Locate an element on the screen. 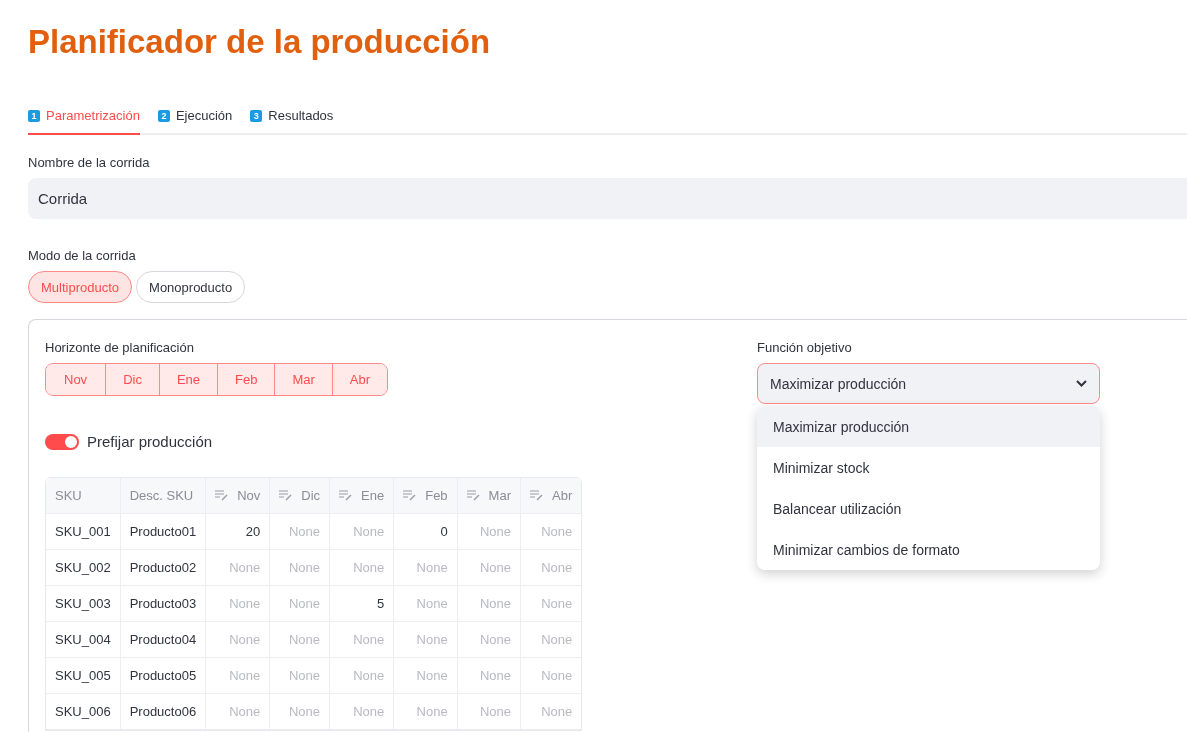  select-field: Maximizar producción is located at coordinates (928, 383).